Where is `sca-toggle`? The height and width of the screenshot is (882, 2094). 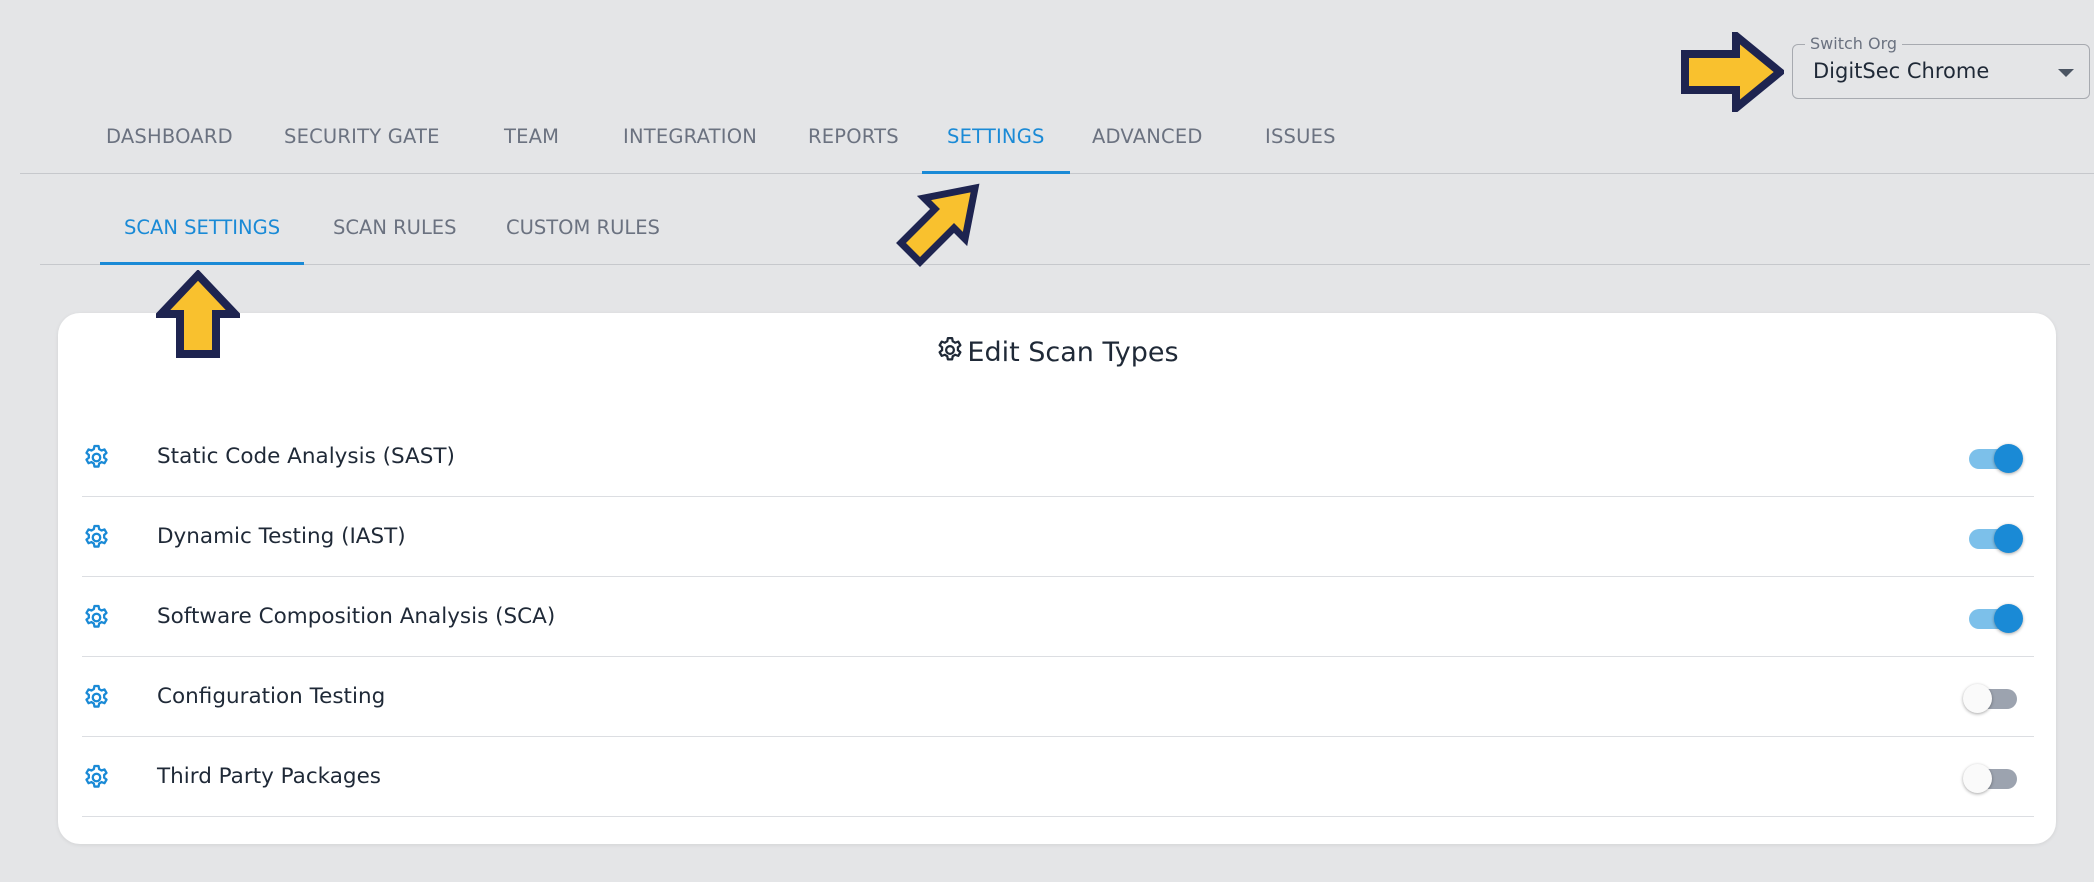 sca-toggle is located at coordinates (1995, 618).